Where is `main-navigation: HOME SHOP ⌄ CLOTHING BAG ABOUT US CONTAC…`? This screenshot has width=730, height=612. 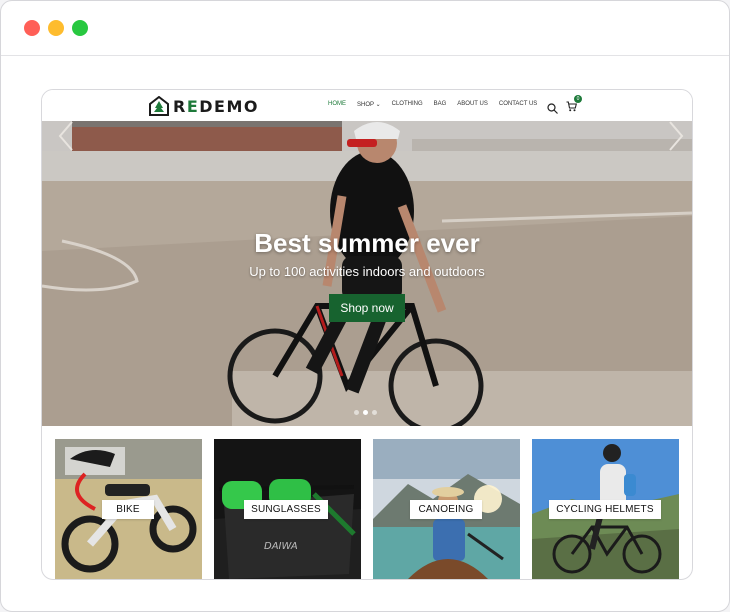
main-navigation: HOME SHOP ⌄ CLOTHING BAG ABOUT US CONTAC… is located at coordinates (432, 104).